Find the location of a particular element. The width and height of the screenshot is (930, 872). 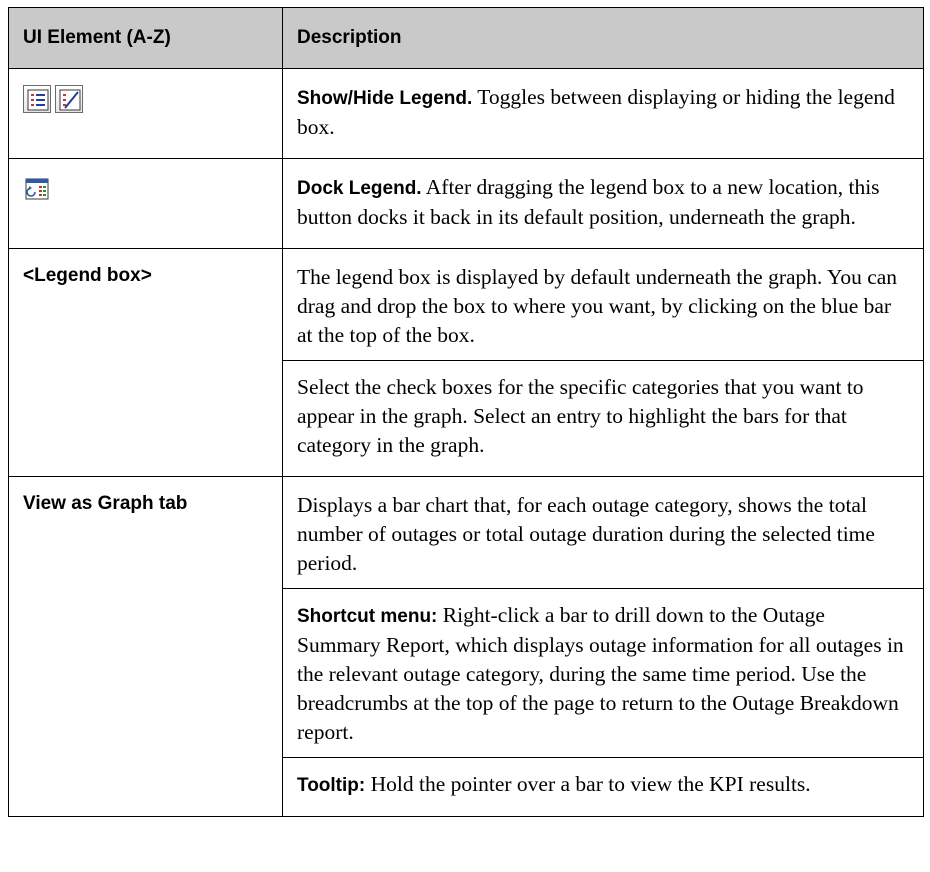

paragraph-lead: Tooltip: is located at coordinates (331, 785).